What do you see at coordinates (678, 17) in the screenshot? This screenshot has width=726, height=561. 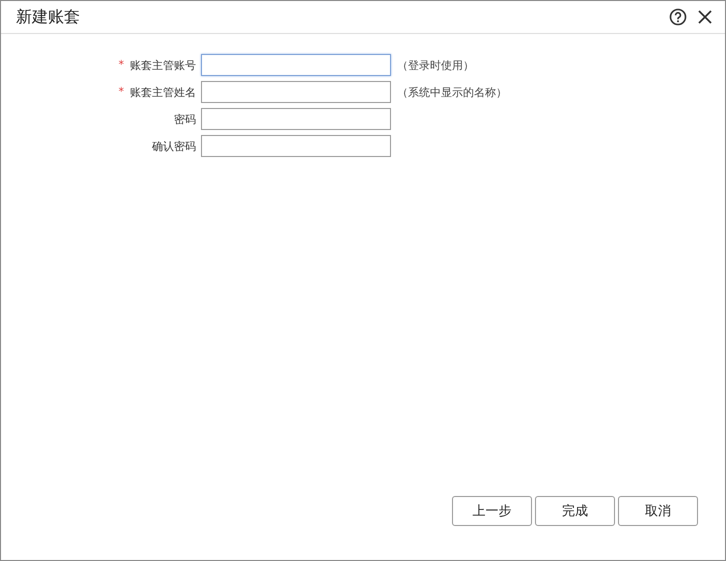 I see `help-icon` at bounding box center [678, 17].